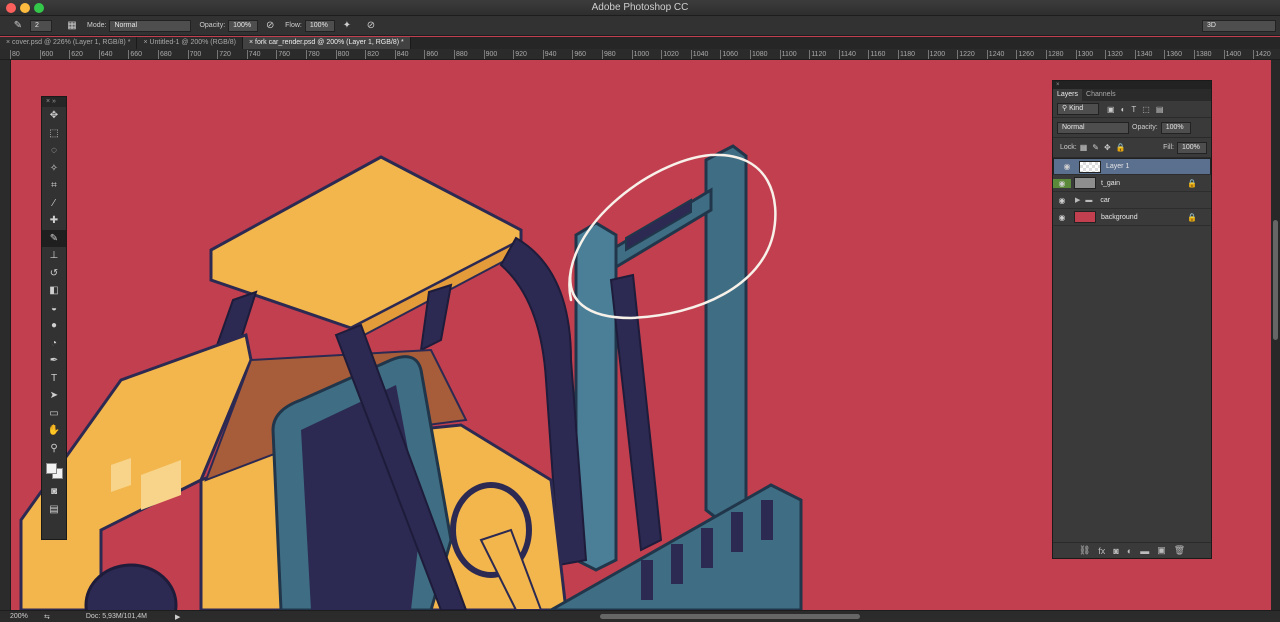 Image resolution: width=1280 pixels, height=622 pixels. What do you see at coordinates (25, 8) in the screenshot?
I see `minimize-window-button` at bounding box center [25, 8].